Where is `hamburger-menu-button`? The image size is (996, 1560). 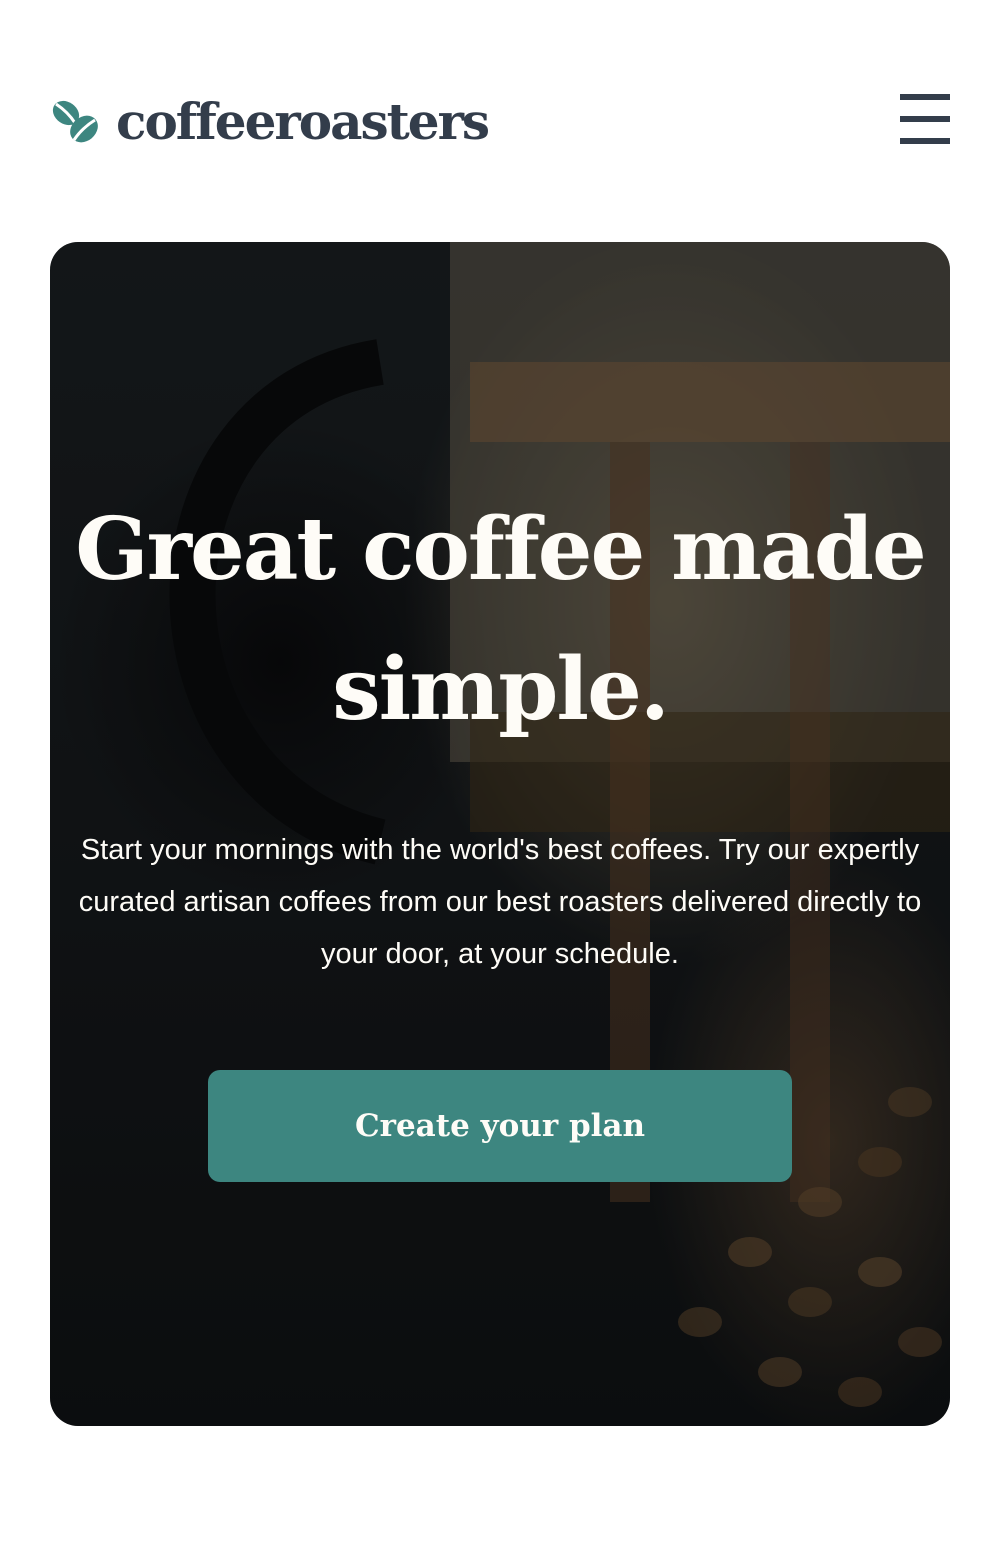
hamburger-menu-button is located at coordinates (925, 119).